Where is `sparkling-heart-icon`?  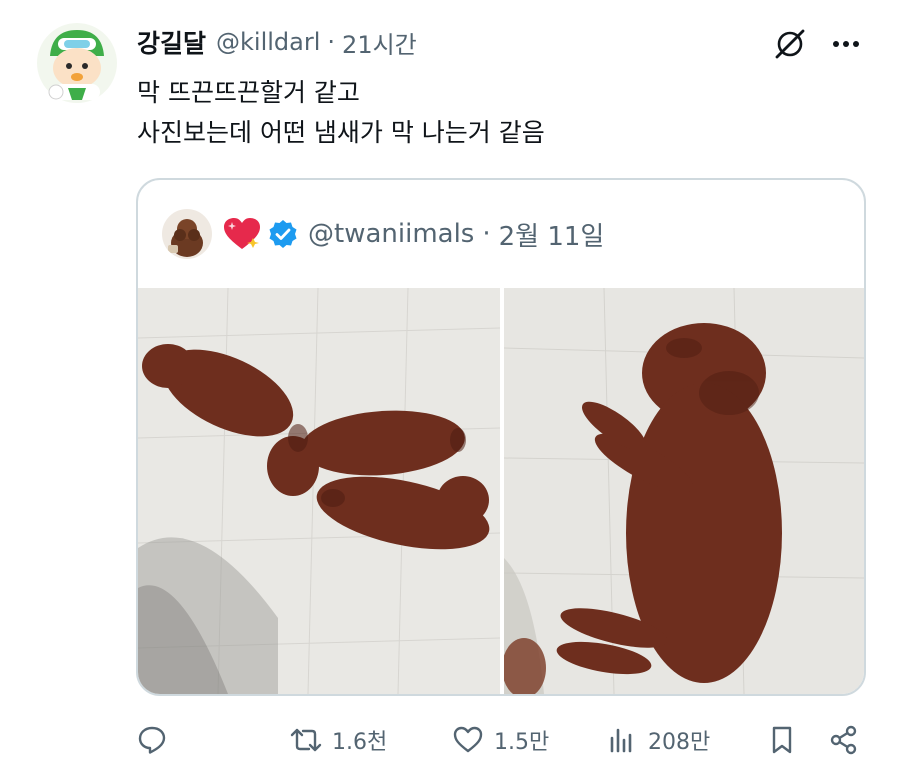 sparkling-heart-icon is located at coordinates (242, 233).